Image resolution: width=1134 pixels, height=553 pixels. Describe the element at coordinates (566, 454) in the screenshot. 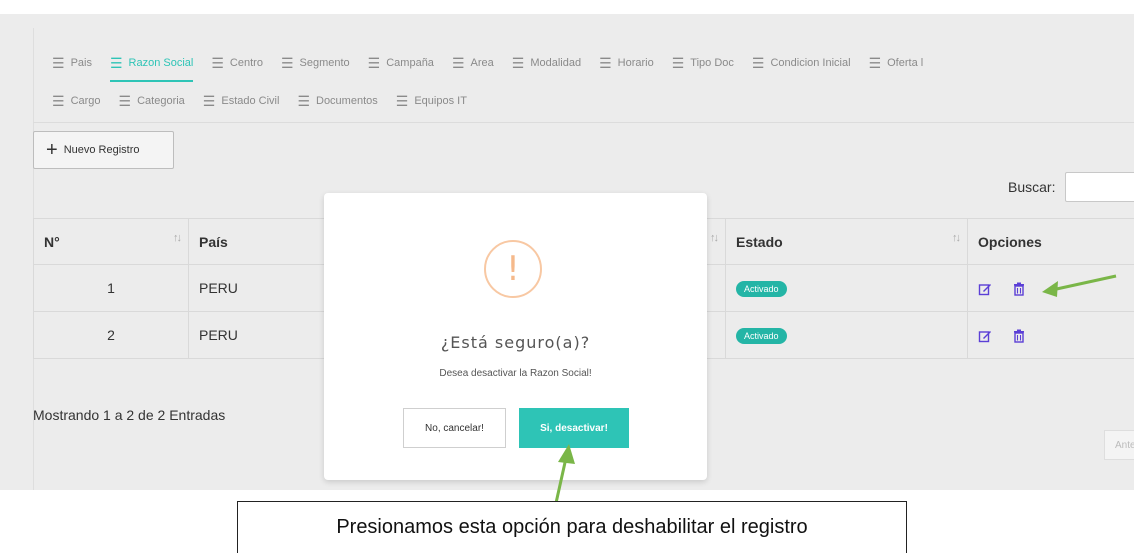

I see `arrowhead-confirm` at that location.